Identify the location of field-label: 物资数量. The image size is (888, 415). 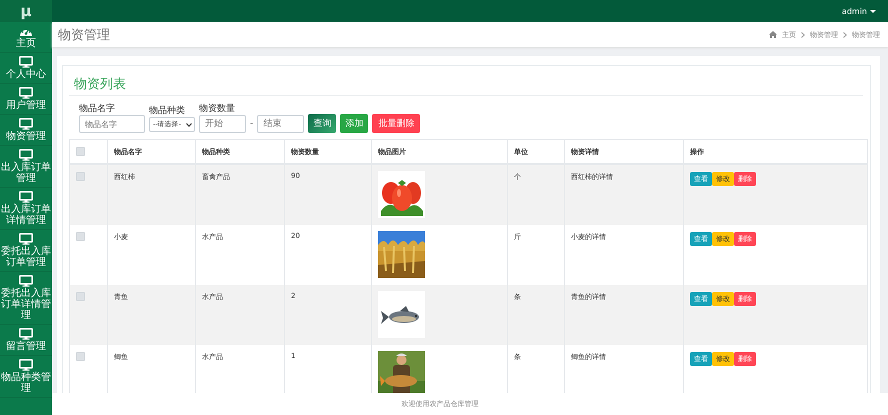
(217, 109).